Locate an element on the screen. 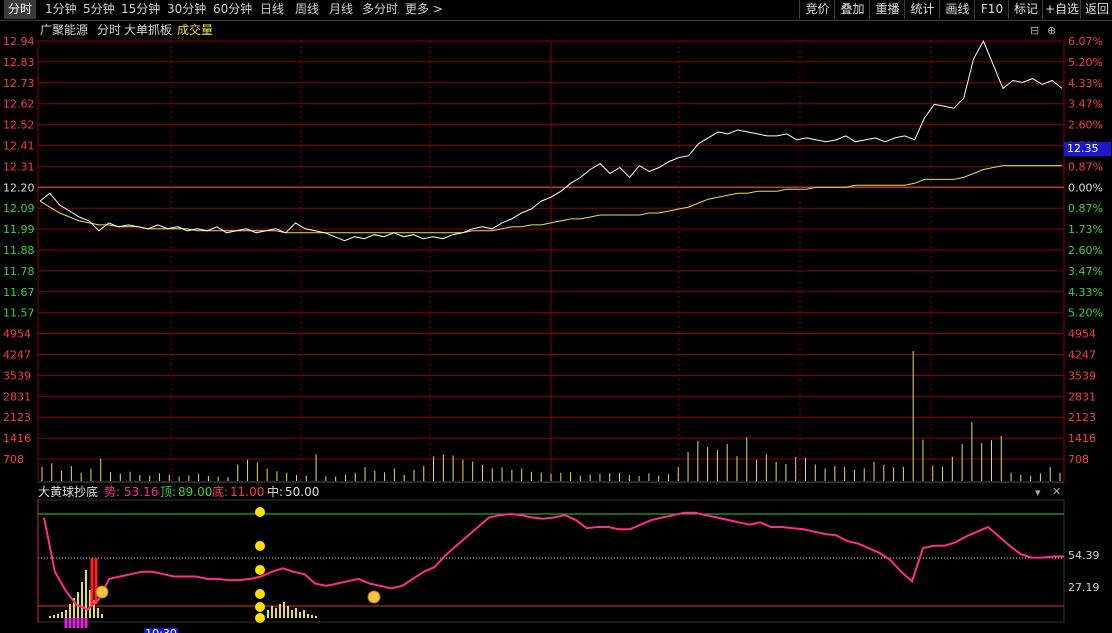  price-tick-label: 12.83 is located at coordinates (19, 62).